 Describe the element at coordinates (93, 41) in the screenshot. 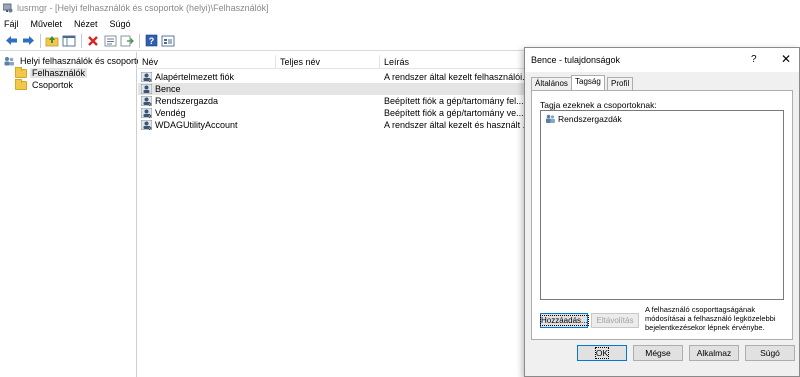

I see `delete-icon` at that location.